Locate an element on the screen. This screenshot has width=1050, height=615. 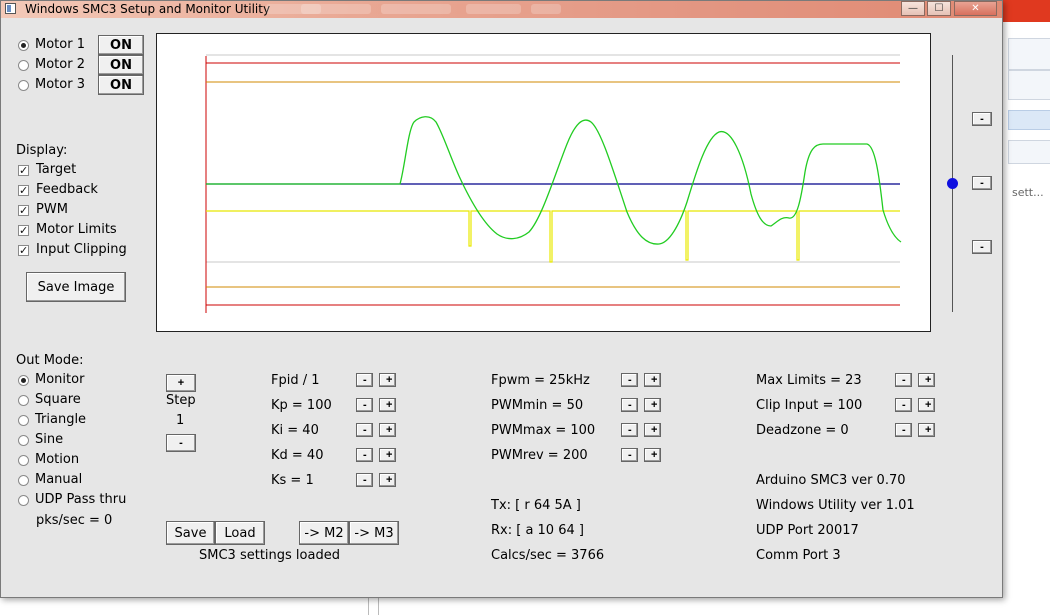
motor-3-on-button: ON is located at coordinates (121, 85).